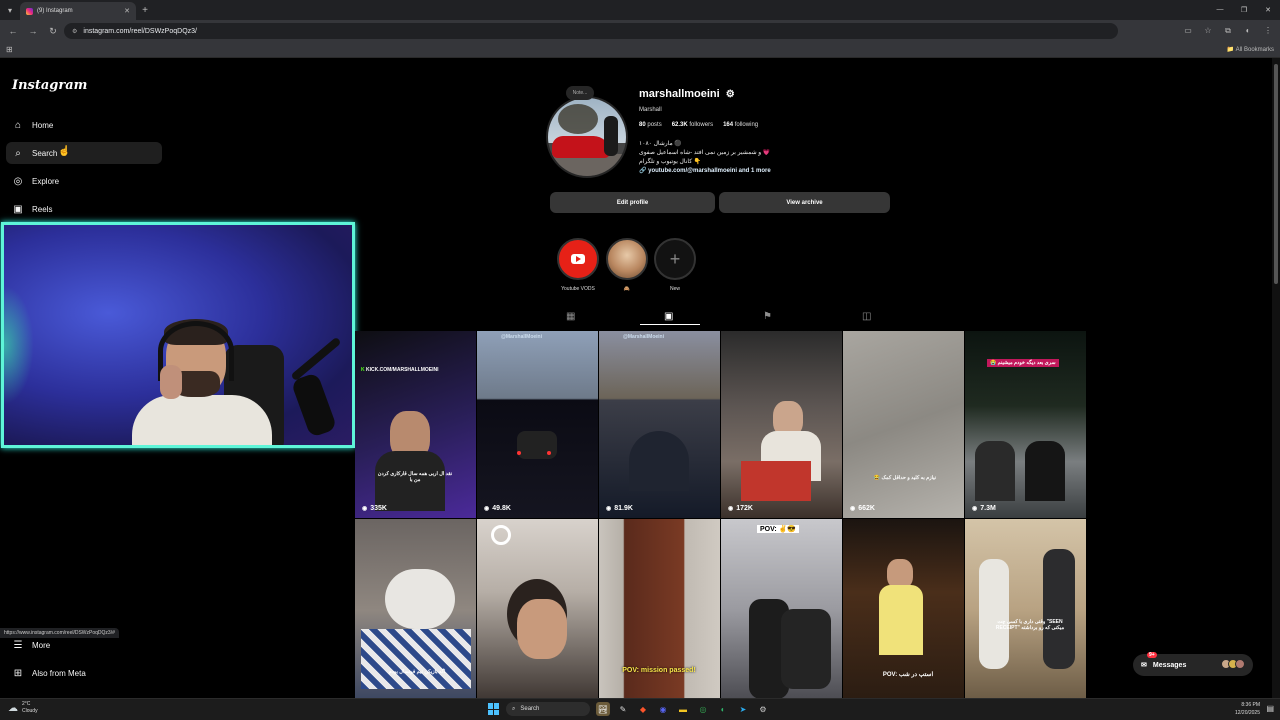 Image resolution: width=1280 pixels, height=720 pixels. Describe the element at coordinates (18, 181) in the screenshot. I see `explore-icon: ◎` at that location.